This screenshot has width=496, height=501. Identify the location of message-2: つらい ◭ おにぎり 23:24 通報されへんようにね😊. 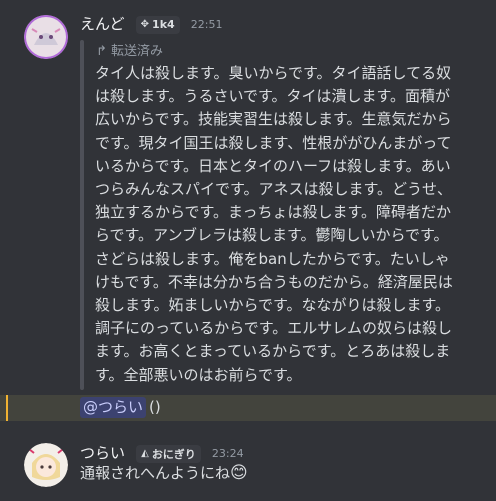
(248, 469).